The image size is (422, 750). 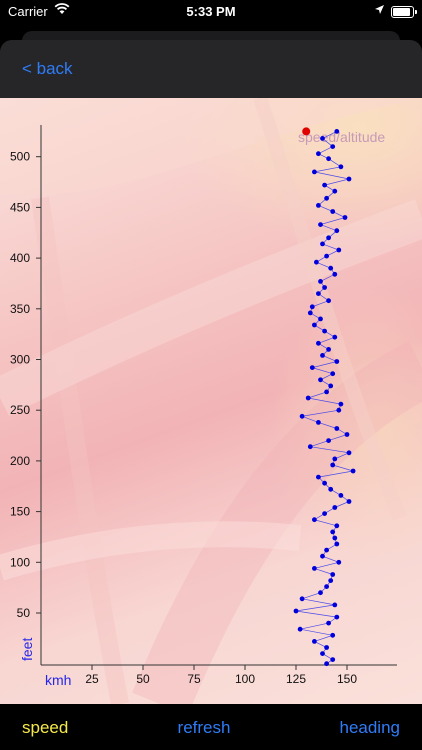 I want to click on x-tick-label: 50, so click(x=143, y=679).